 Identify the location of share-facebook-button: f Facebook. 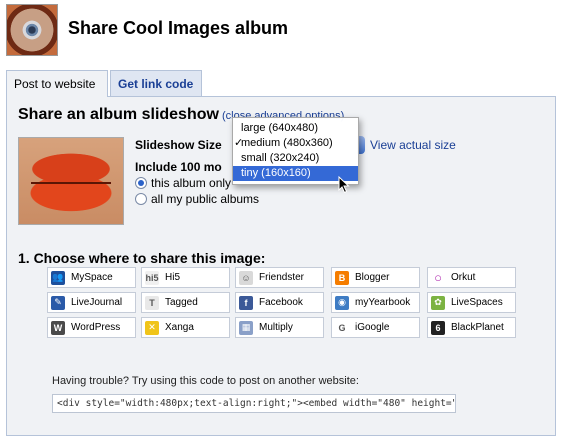
(279, 302).